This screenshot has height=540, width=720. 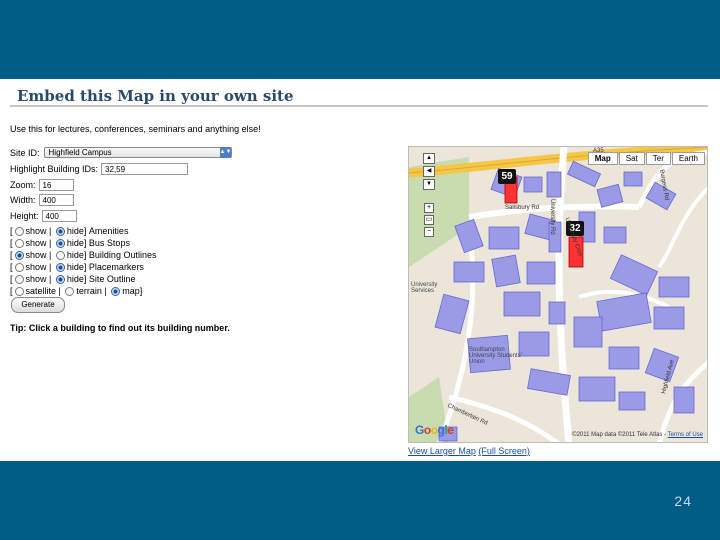 I want to click on map-radio, so click(x=116, y=291).